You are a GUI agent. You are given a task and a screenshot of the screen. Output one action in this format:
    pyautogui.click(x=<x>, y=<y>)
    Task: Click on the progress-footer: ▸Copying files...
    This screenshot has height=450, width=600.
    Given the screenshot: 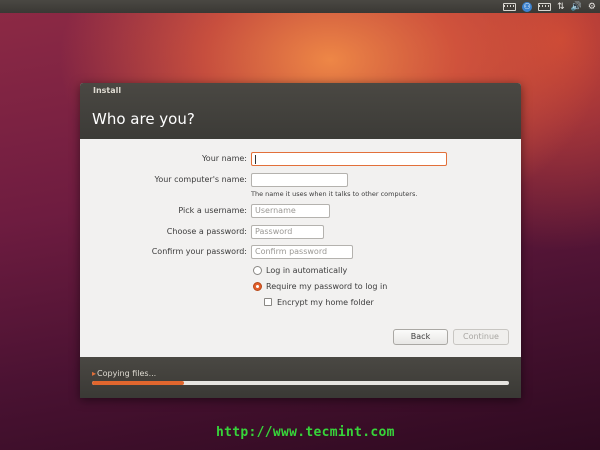 What is the action you would take?
    pyautogui.click(x=300, y=377)
    